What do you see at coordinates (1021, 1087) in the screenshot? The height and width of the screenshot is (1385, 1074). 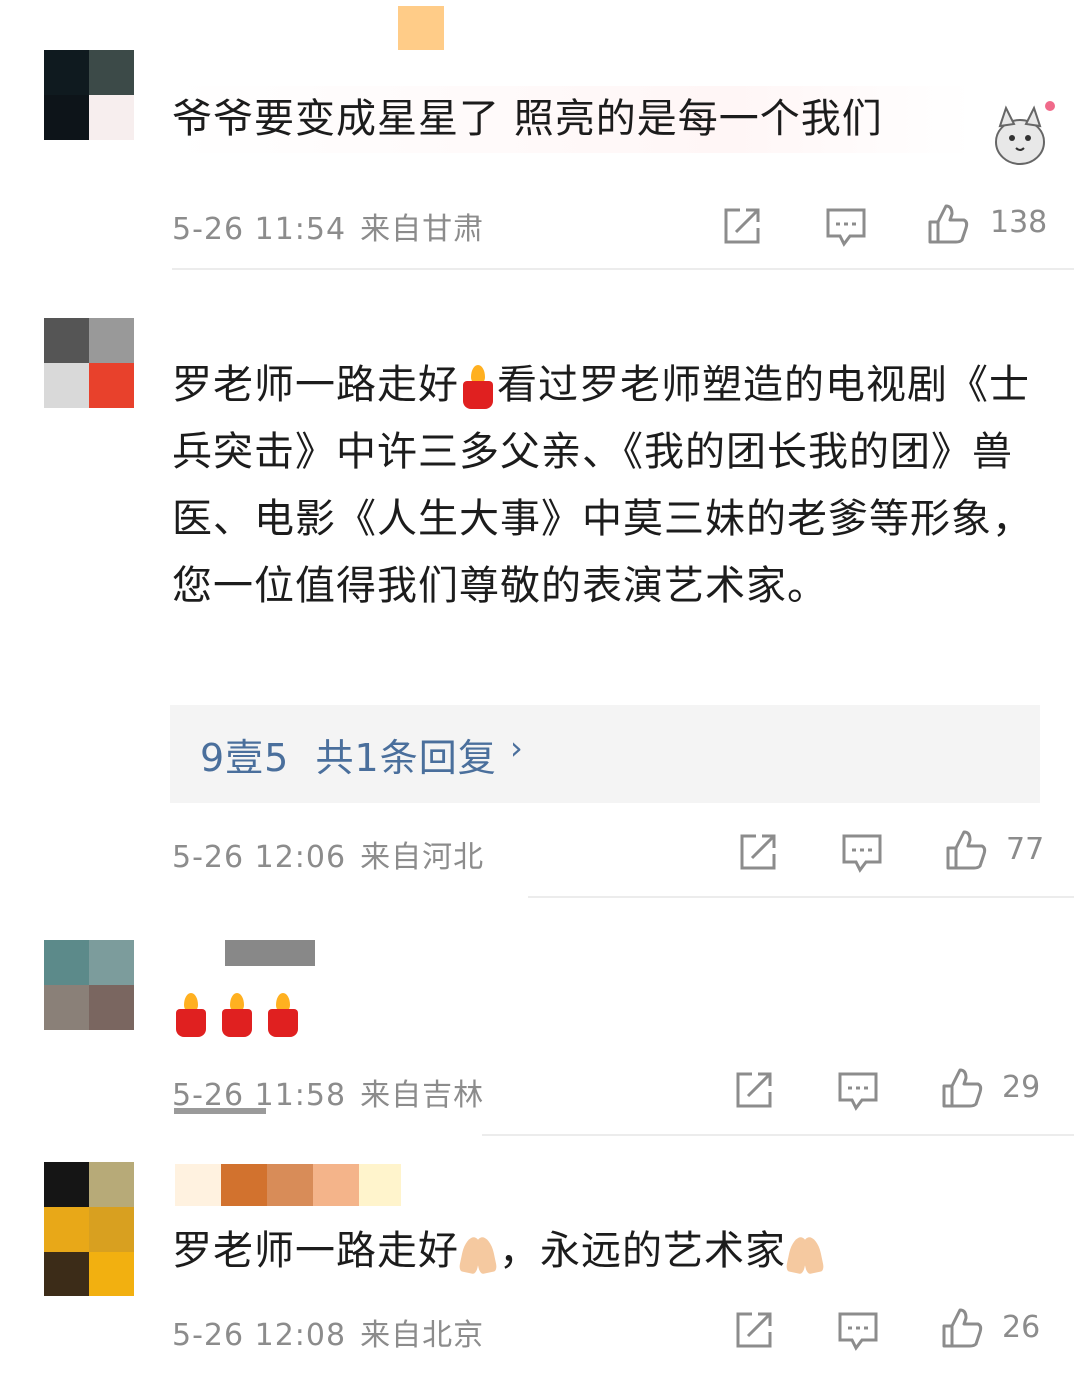 I see `like-count: 29` at bounding box center [1021, 1087].